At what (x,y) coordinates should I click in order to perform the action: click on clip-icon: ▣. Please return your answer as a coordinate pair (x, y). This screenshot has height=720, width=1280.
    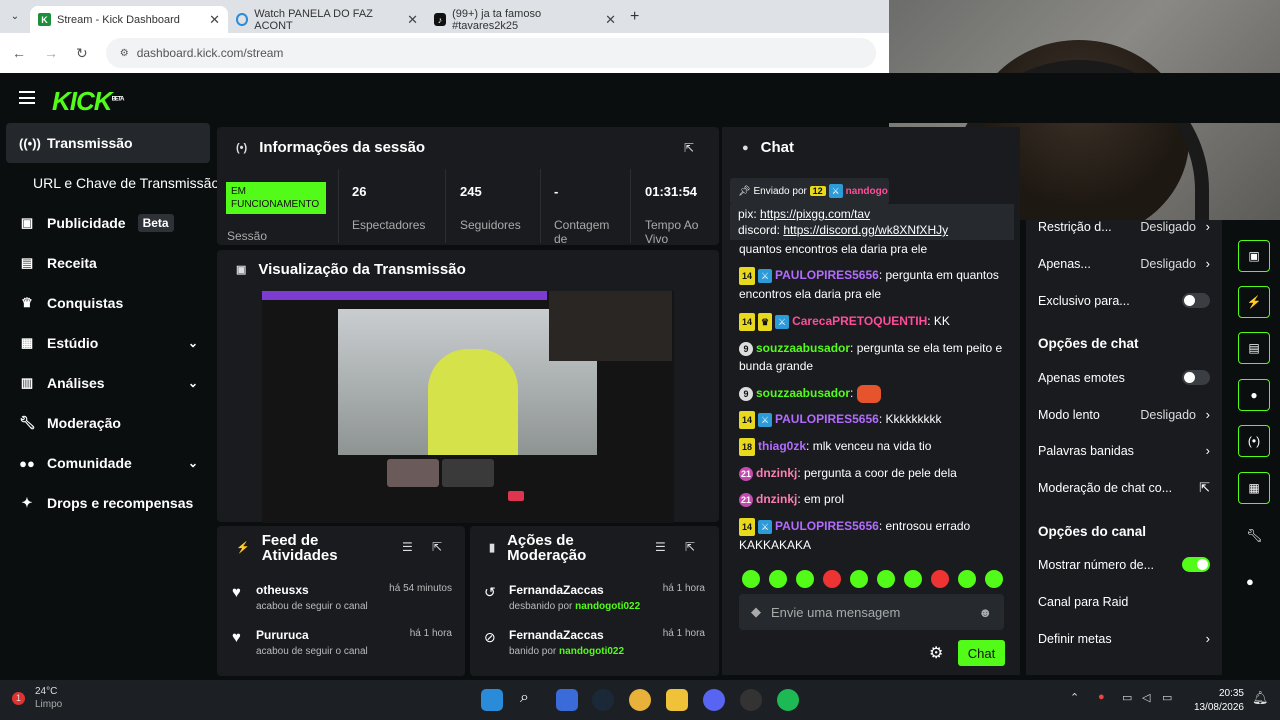
    Looking at the image, I should click on (1254, 256).